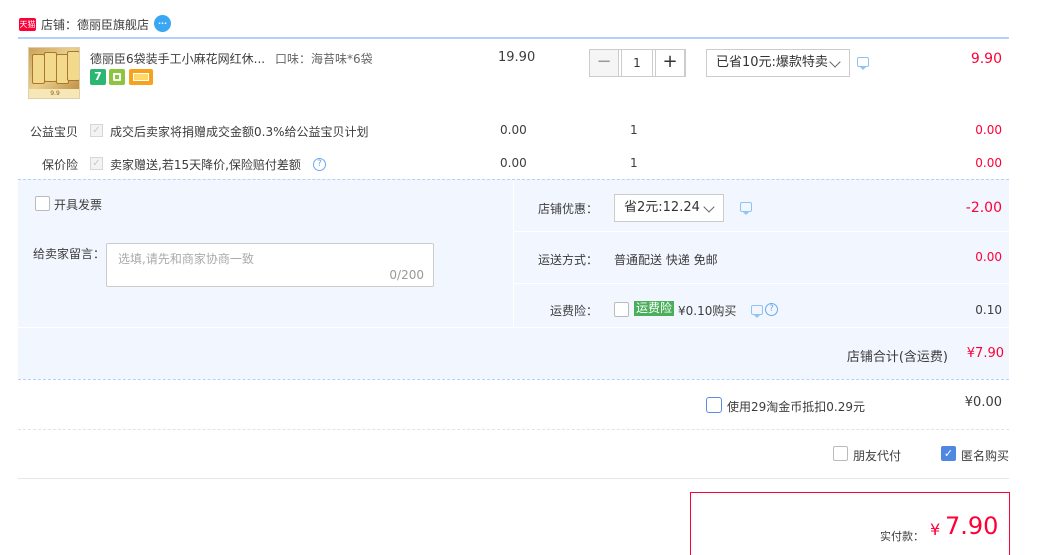  Describe the element at coordinates (621, 309) in the screenshot. I see `shipping-insurance-checkbox` at that location.